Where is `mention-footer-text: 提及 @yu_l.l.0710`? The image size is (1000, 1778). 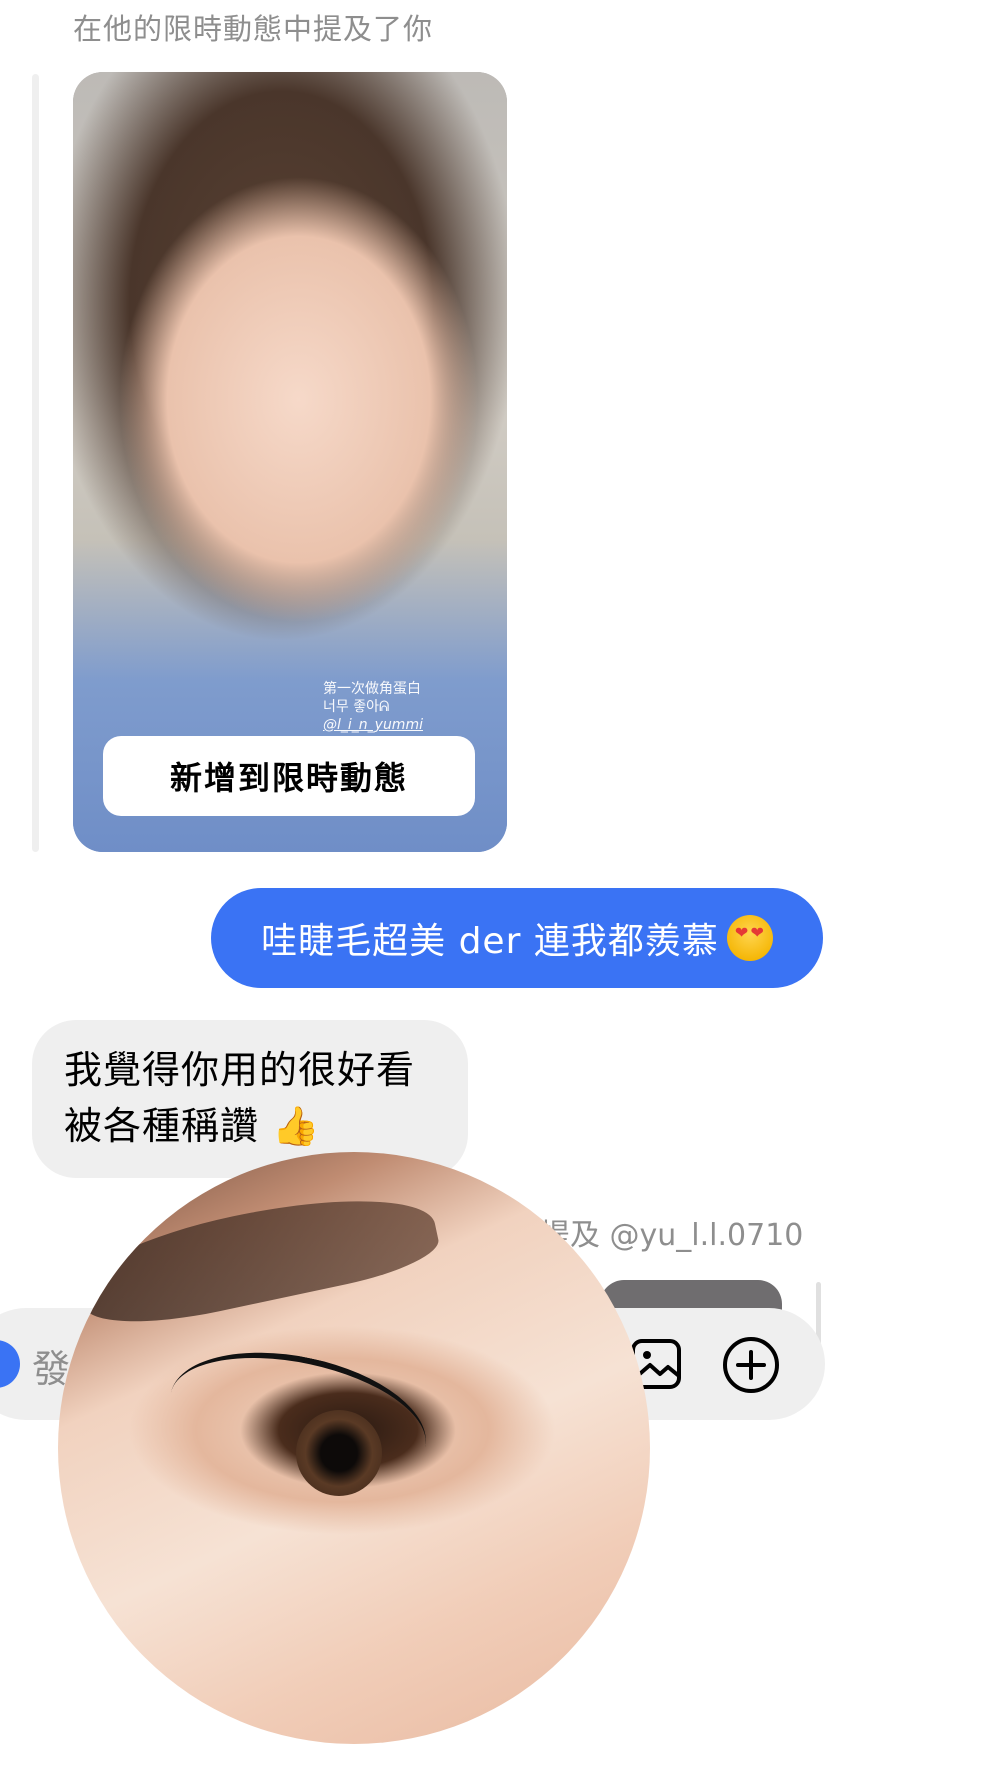 mention-footer-text: 提及 @yu_l.l.0710 is located at coordinates (672, 1235).